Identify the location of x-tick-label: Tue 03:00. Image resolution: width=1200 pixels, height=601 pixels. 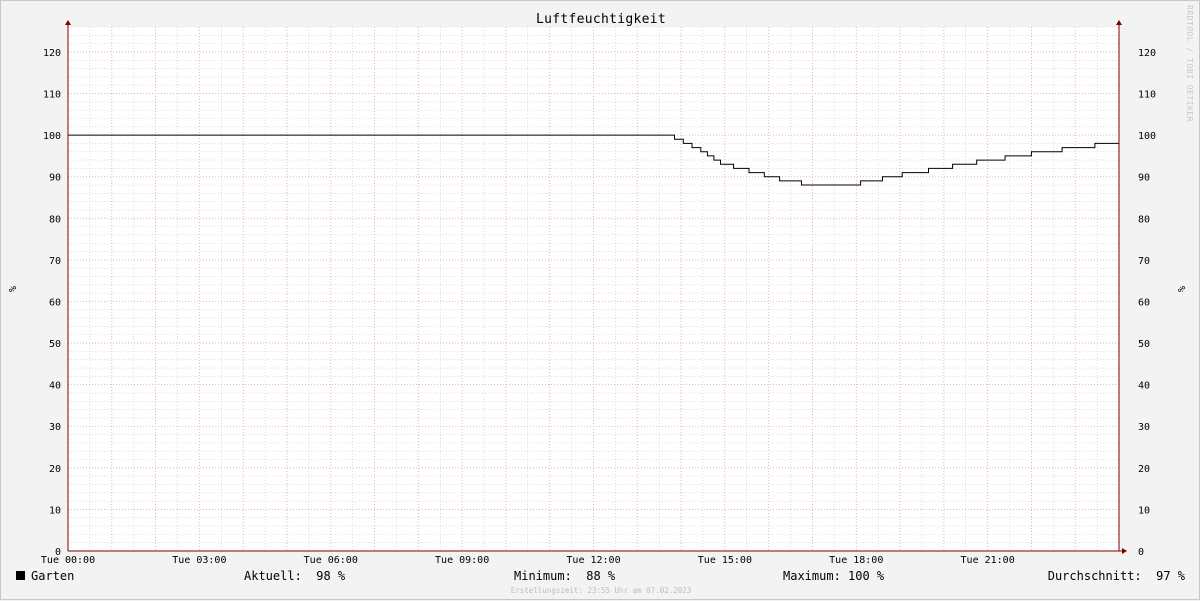
(199, 560).